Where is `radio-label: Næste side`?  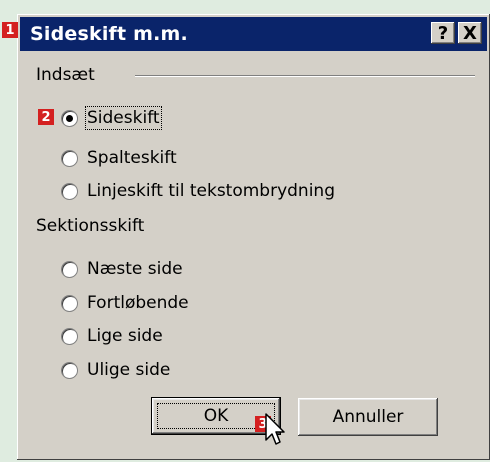
radio-label: Næste side is located at coordinates (135, 269).